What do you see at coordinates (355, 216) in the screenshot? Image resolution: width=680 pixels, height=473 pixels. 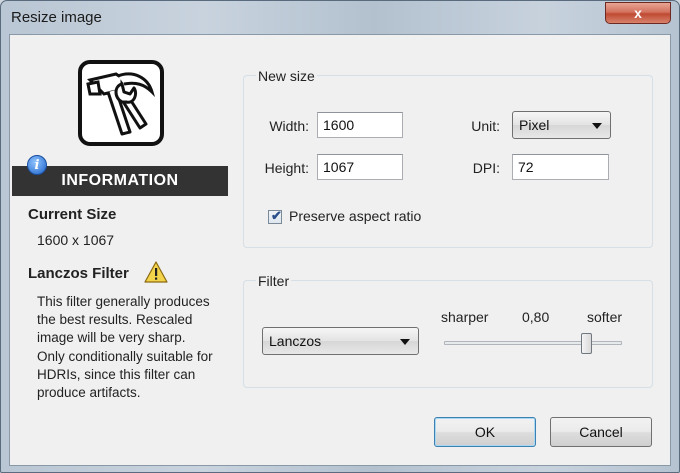 I see `preserve-aspect-label: Preserve aspect ratio` at bounding box center [355, 216].